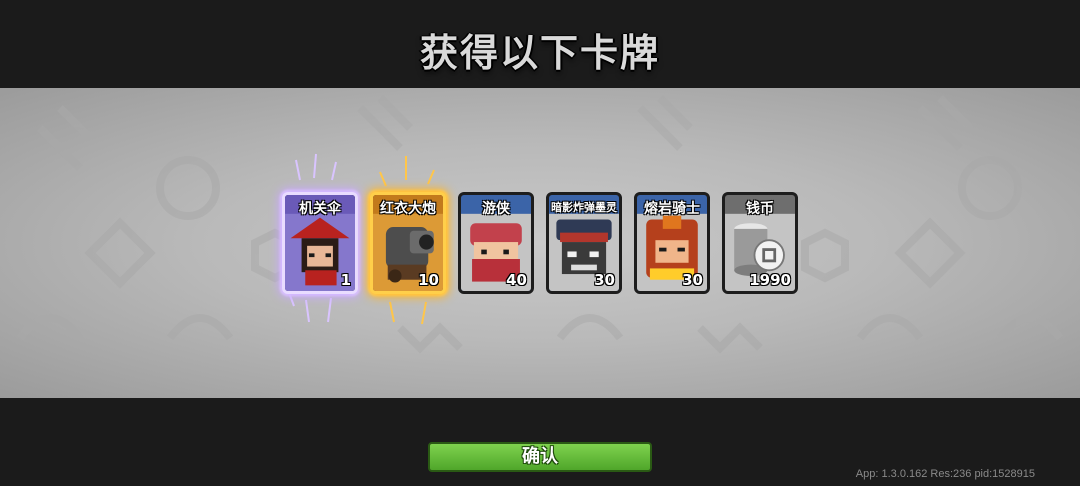 Image resolution: width=1080 pixels, height=486 pixels. Describe the element at coordinates (428, 280) in the screenshot. I see `card-count: 10` at that location.